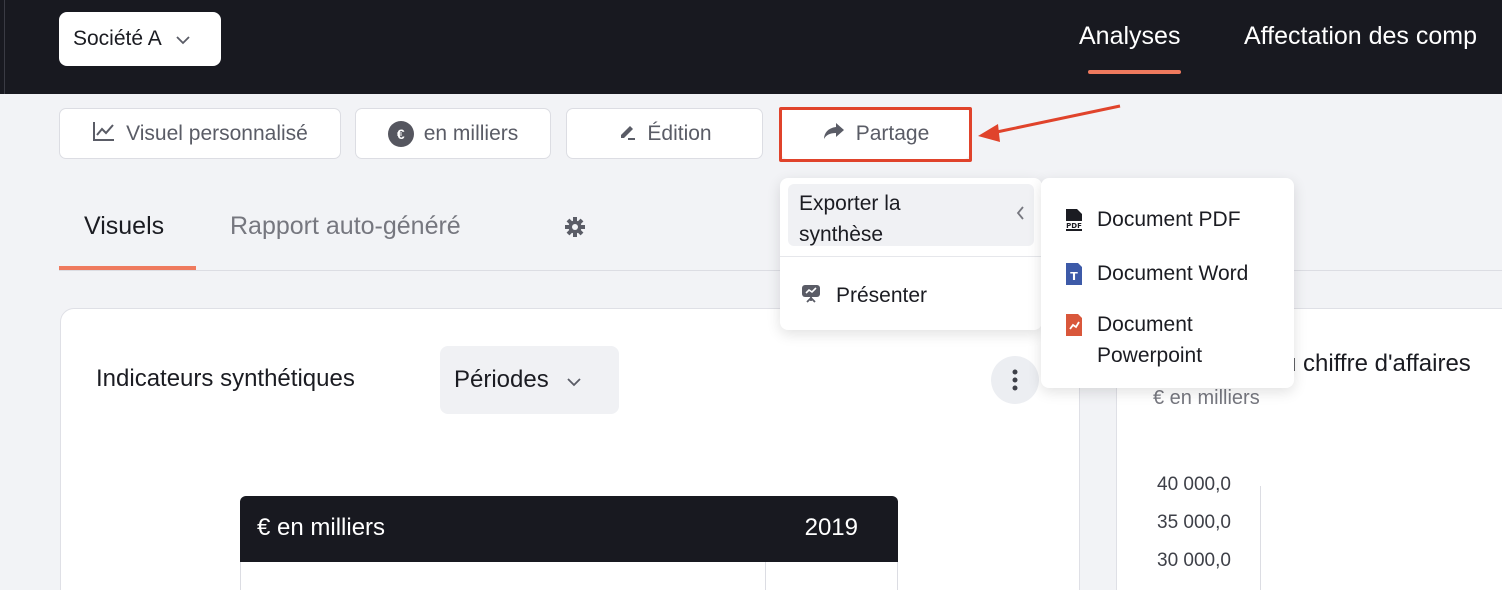  I want to click on export-summary-label: Exporter la synthèse, so click(850, 219).